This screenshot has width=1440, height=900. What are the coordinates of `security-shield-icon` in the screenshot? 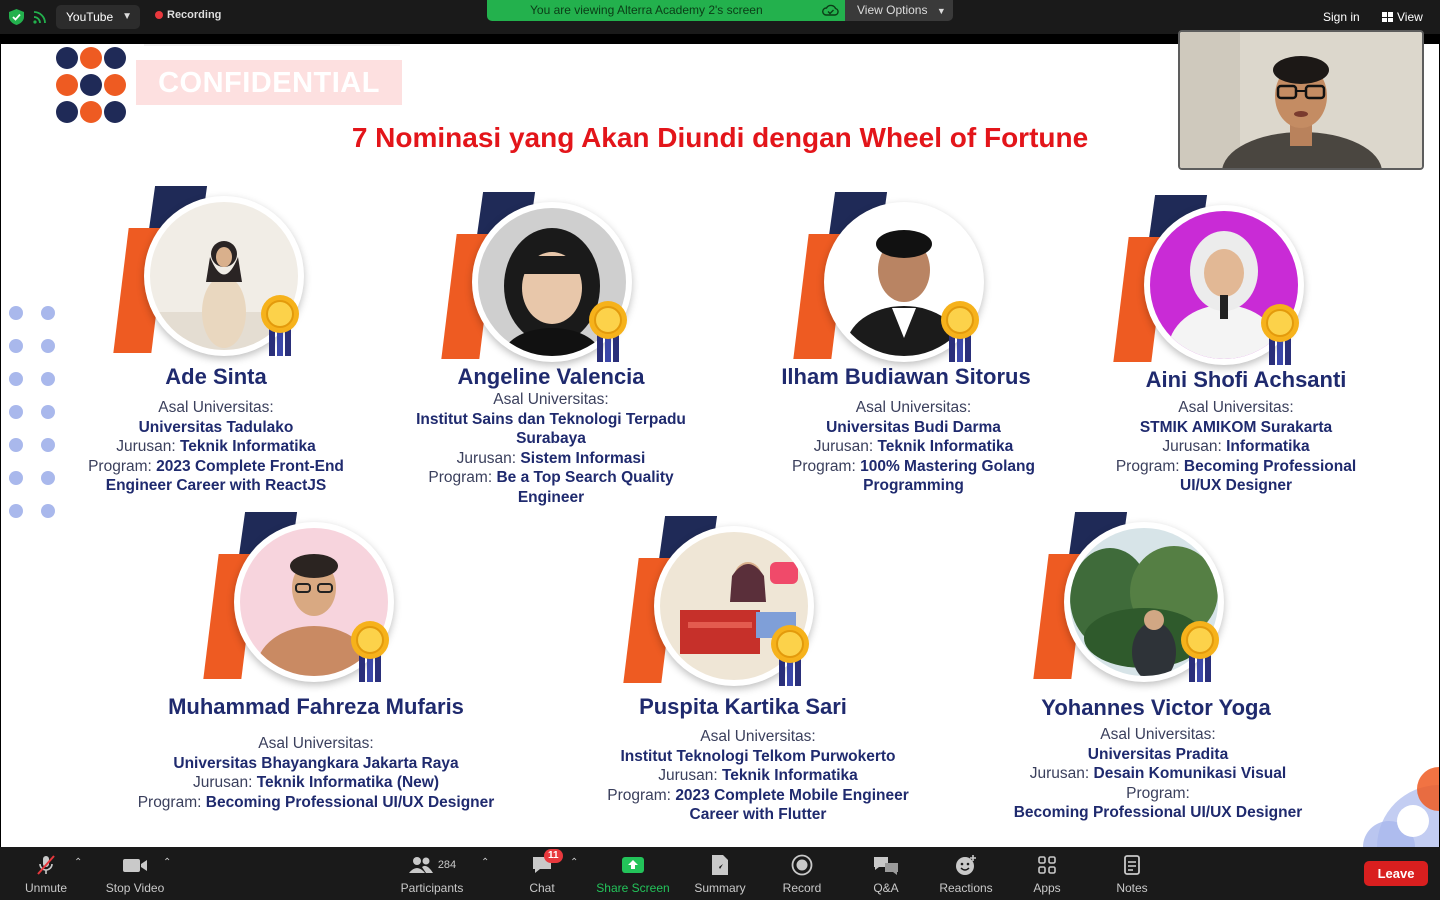 It's located at (16, 17).